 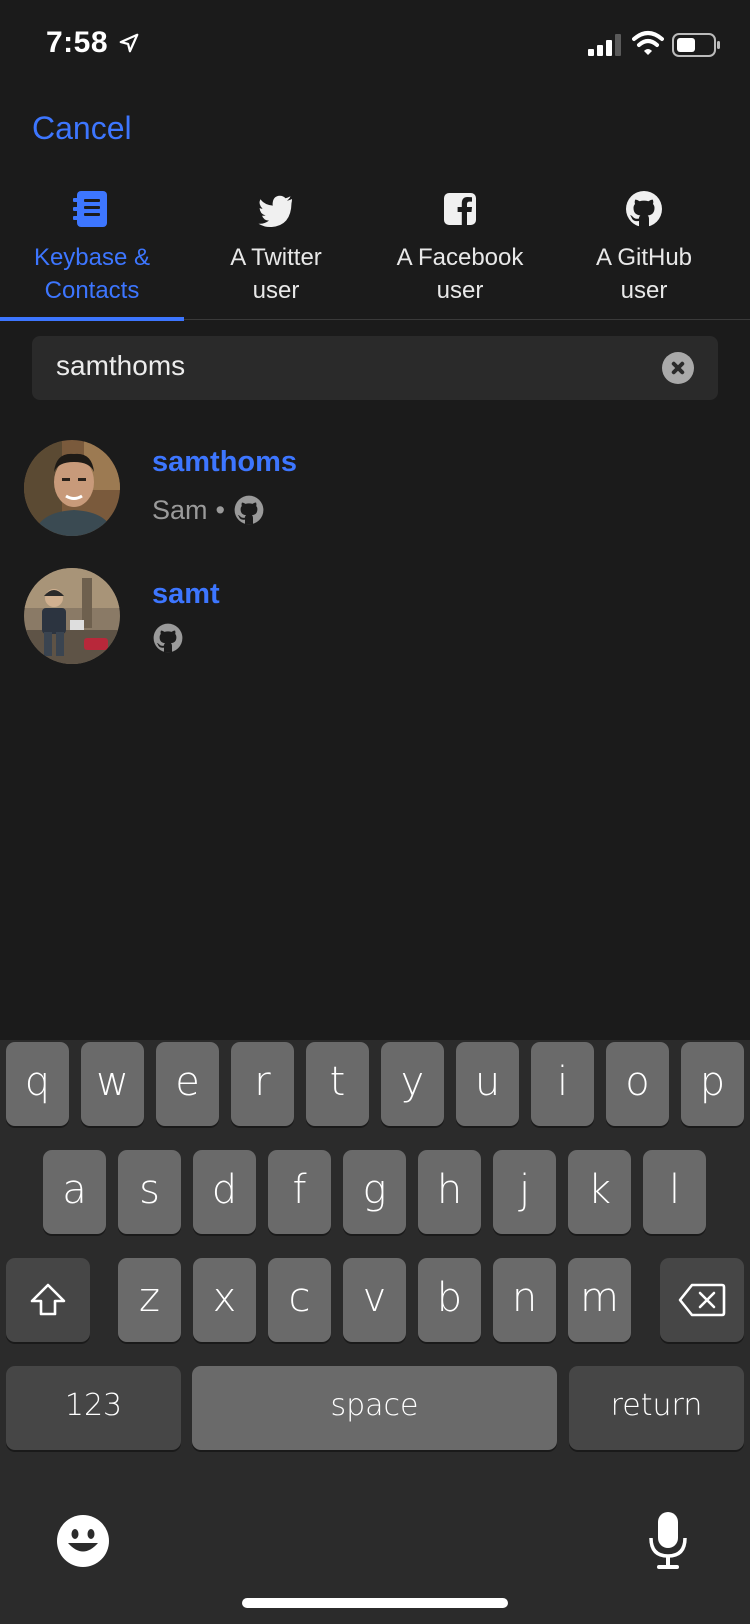 What do you see at coordinates (648, 43) in the screenshot?
I see `wifi-icon` at bounding box center [648, 43].